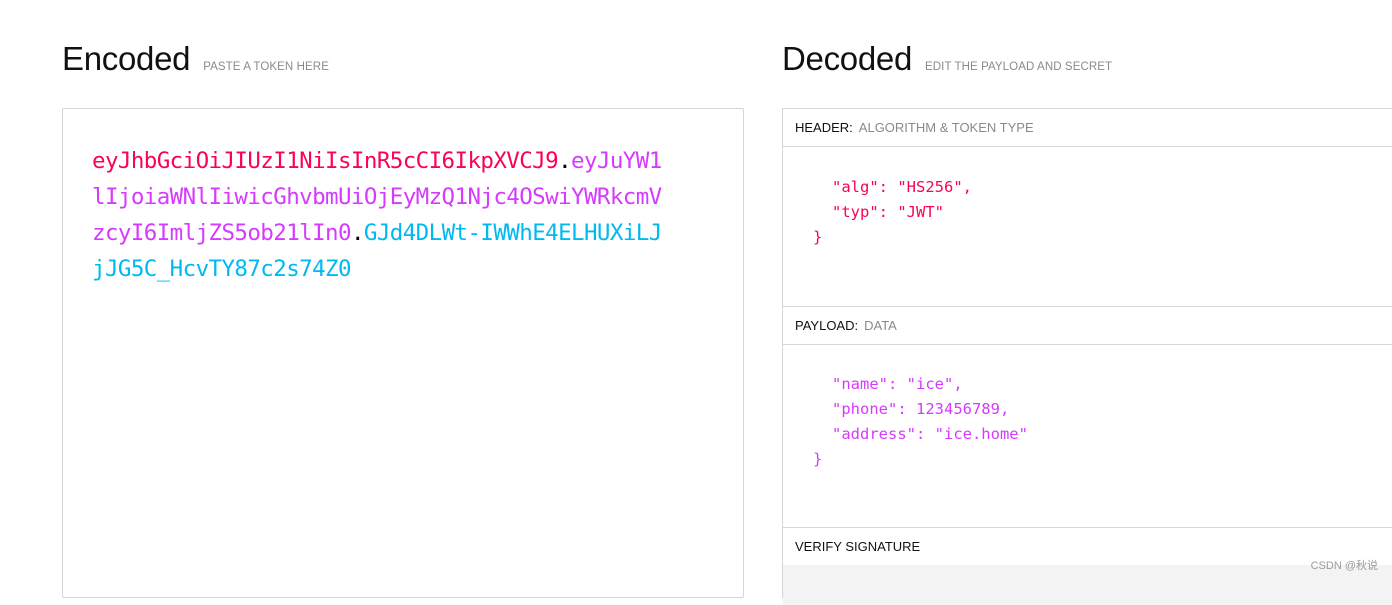 This screenshot has height=605, width=1392. I want to click on token-header-part: eyJhbGciOiJIUzI1NiIsInR5cCI6IkpXVCJ9, so click(325, 161).